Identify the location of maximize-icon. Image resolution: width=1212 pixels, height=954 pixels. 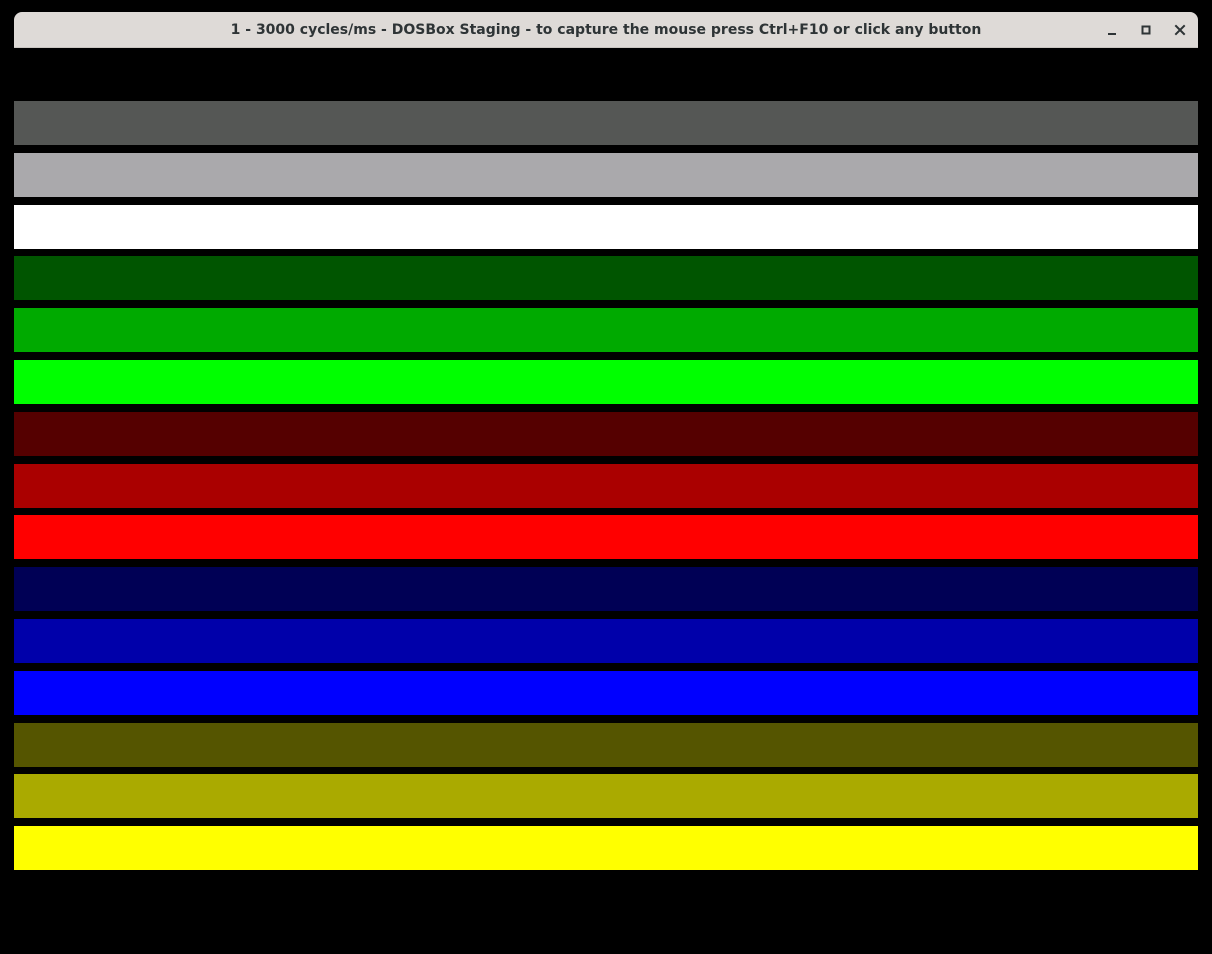
(1146, 30).